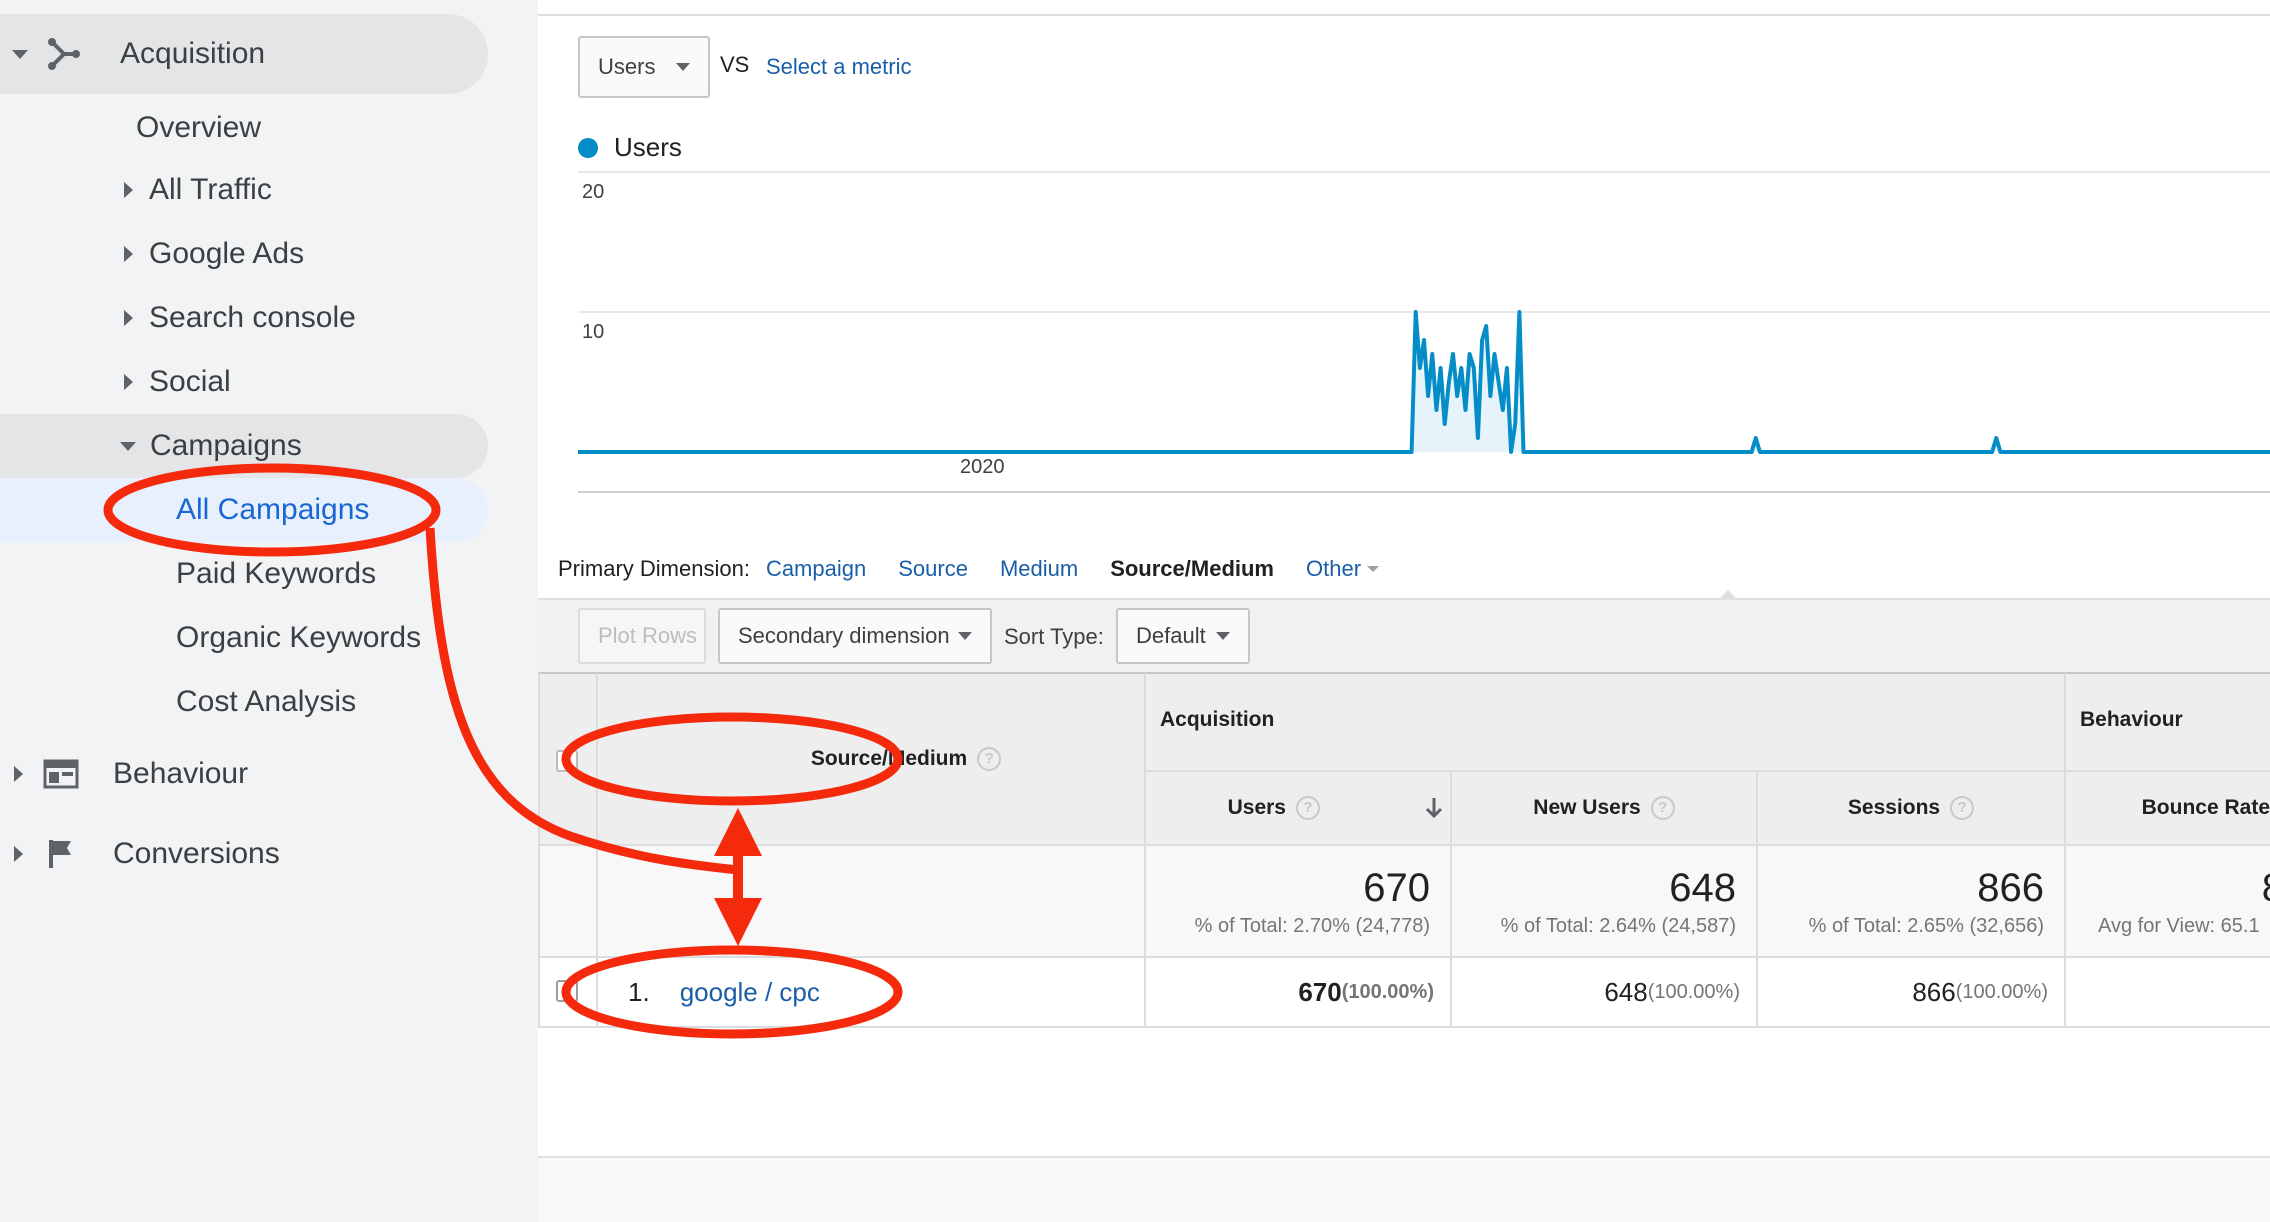 This screenshot has height=1222, width=2270. Describe the element at coordinates (198, 128) in the screenshot. I see `sidebar-item-overview: Overview` at that location.